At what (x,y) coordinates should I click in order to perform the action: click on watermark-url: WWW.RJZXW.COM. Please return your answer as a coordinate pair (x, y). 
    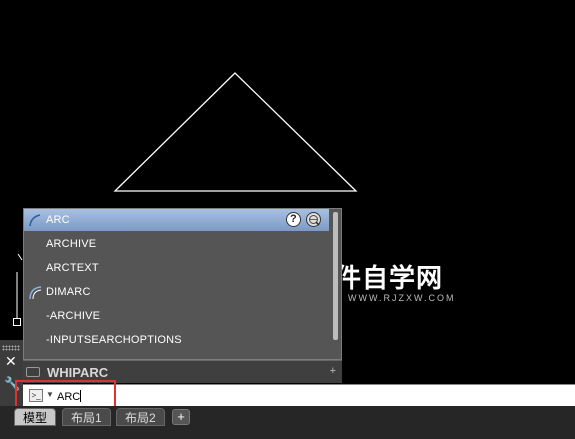
    Looking at the image, I should click on (402, 298).